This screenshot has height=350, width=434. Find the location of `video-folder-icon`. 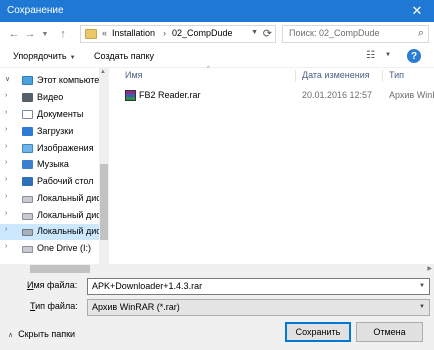

video-folder-icon is located at coordinates (27, 97).